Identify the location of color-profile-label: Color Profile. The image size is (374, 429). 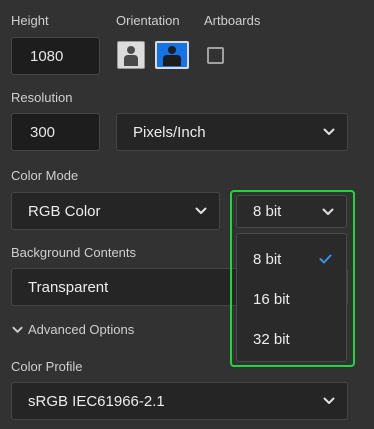
(47, 366).